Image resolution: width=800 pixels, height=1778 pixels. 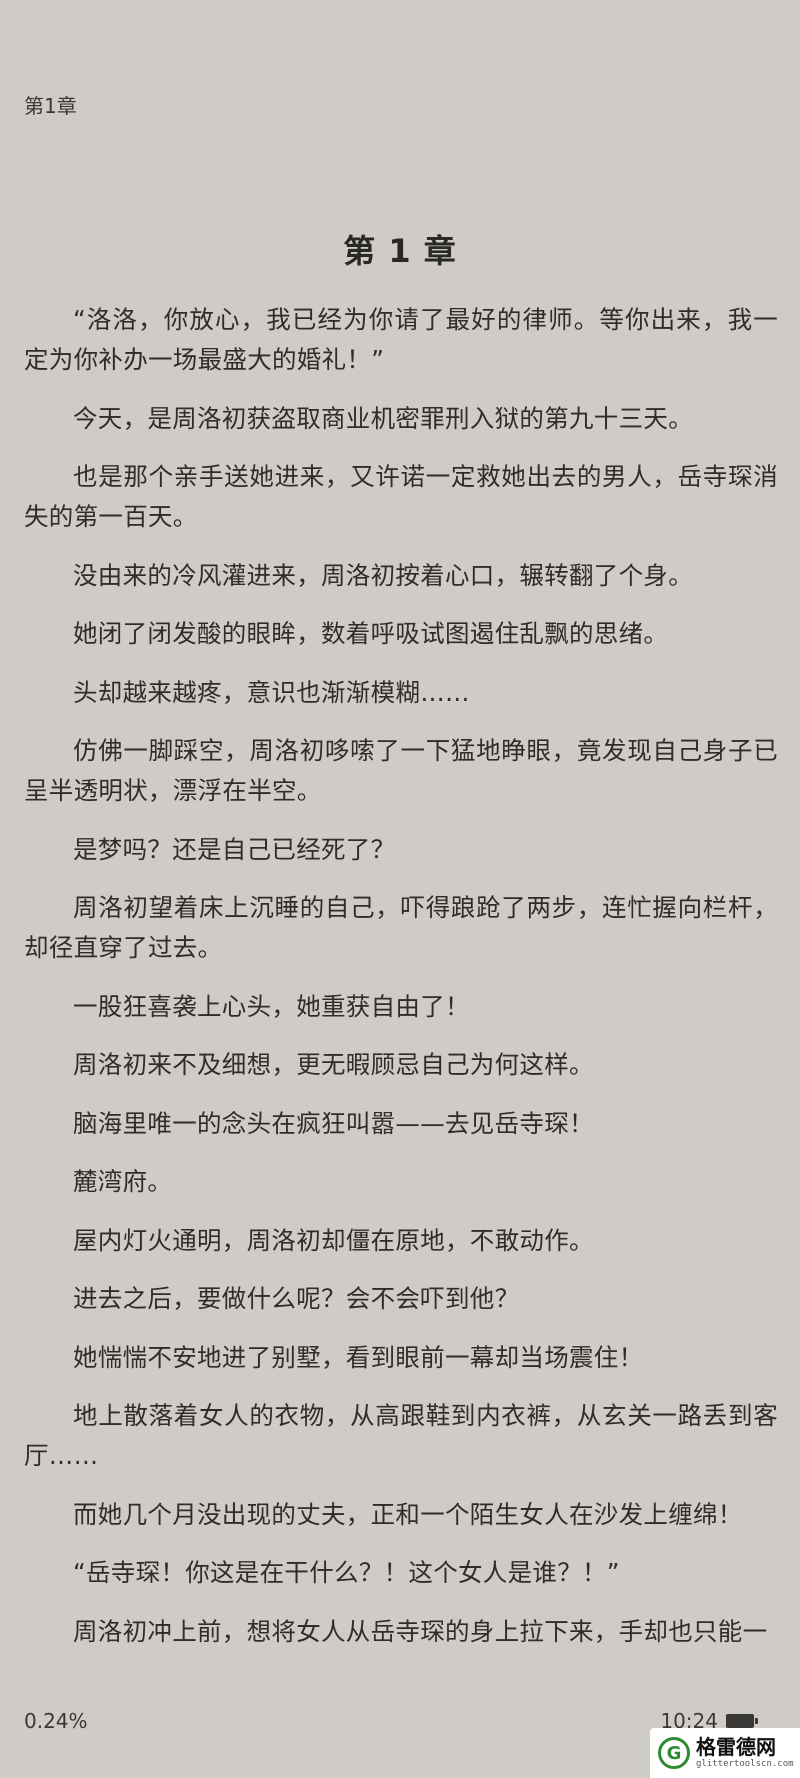 What do you see at coordinates (383, 575) in the screenshot?
I see `paragraph: 没由来的冷风灌进来，周洛初按着心口，辗转翻了个身。` at bounding box center [383, 575].